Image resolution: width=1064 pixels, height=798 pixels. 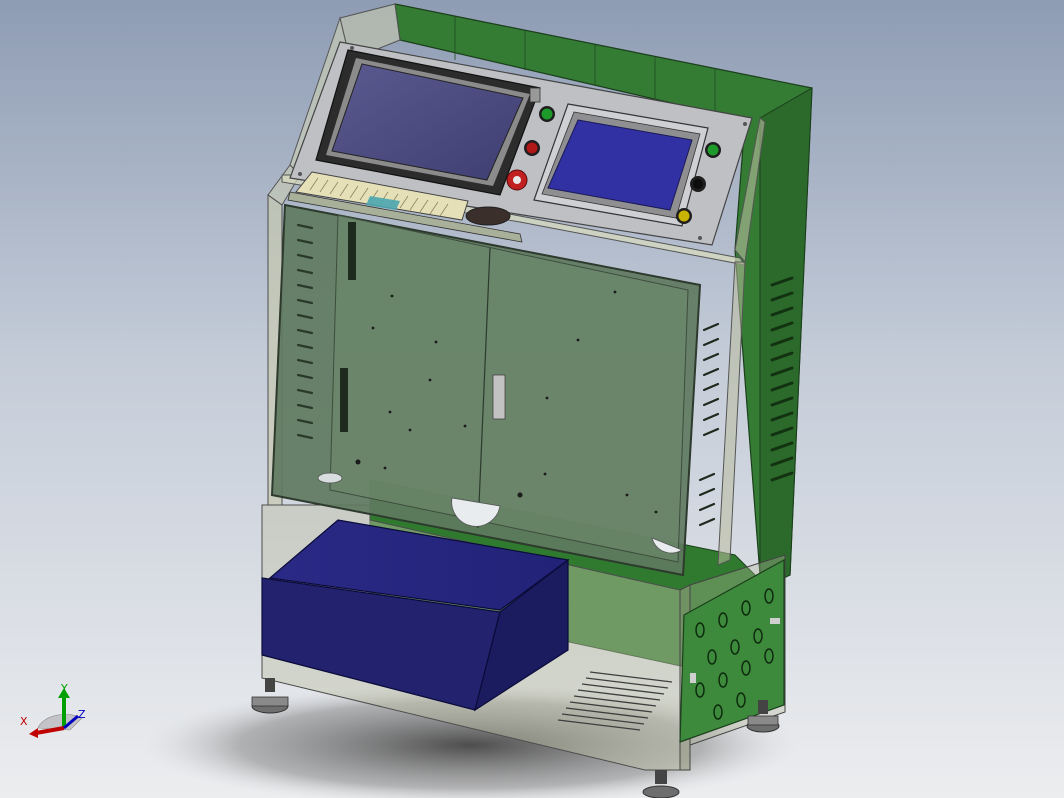 What do you see at coordinates (24, 721) in the screenshot?
I see `triad-x-label: X` at bounding box center [24, 721].